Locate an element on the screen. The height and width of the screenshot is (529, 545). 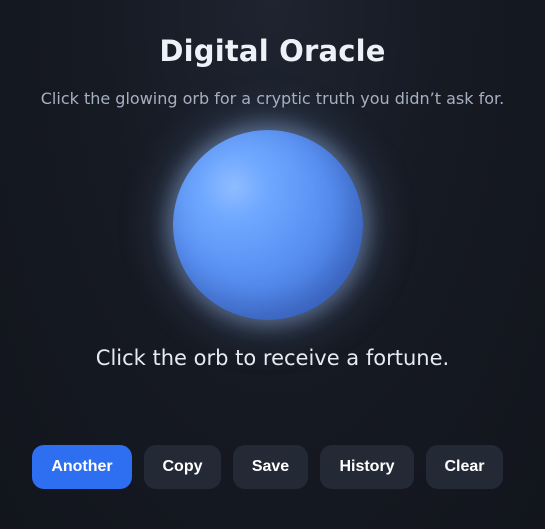
fortune-text: Click the orb to receive a fortune. is located at coordinates (272, 358).